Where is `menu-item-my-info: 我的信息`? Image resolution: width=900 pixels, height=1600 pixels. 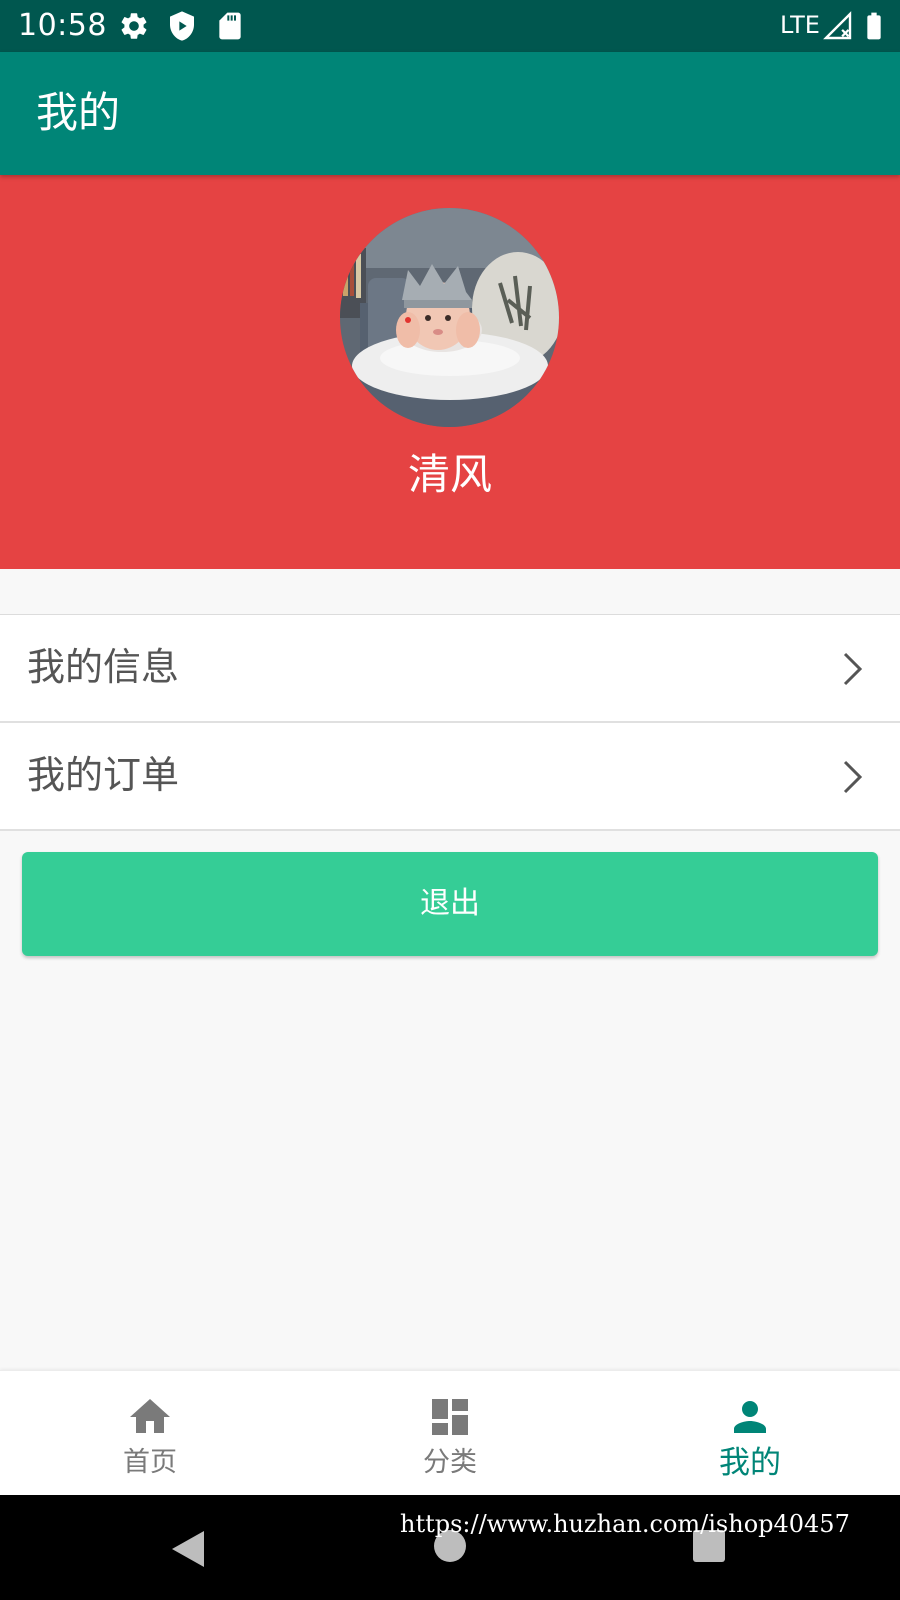 menu-item-my-info: 我的信息 is located at coordinates (450, 669).